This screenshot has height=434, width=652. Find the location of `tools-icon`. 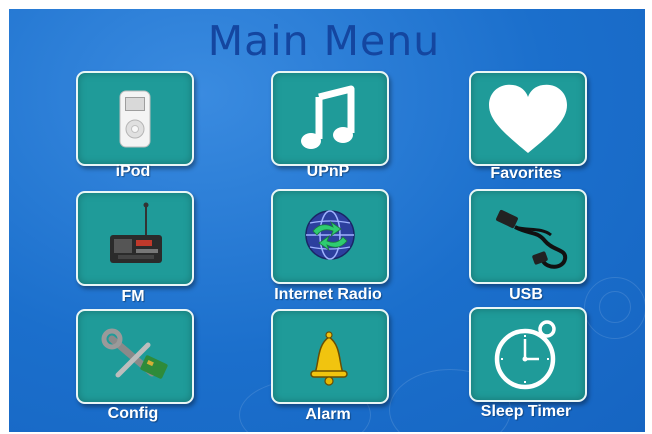

tools-icon is located at coordinates (134, 353).